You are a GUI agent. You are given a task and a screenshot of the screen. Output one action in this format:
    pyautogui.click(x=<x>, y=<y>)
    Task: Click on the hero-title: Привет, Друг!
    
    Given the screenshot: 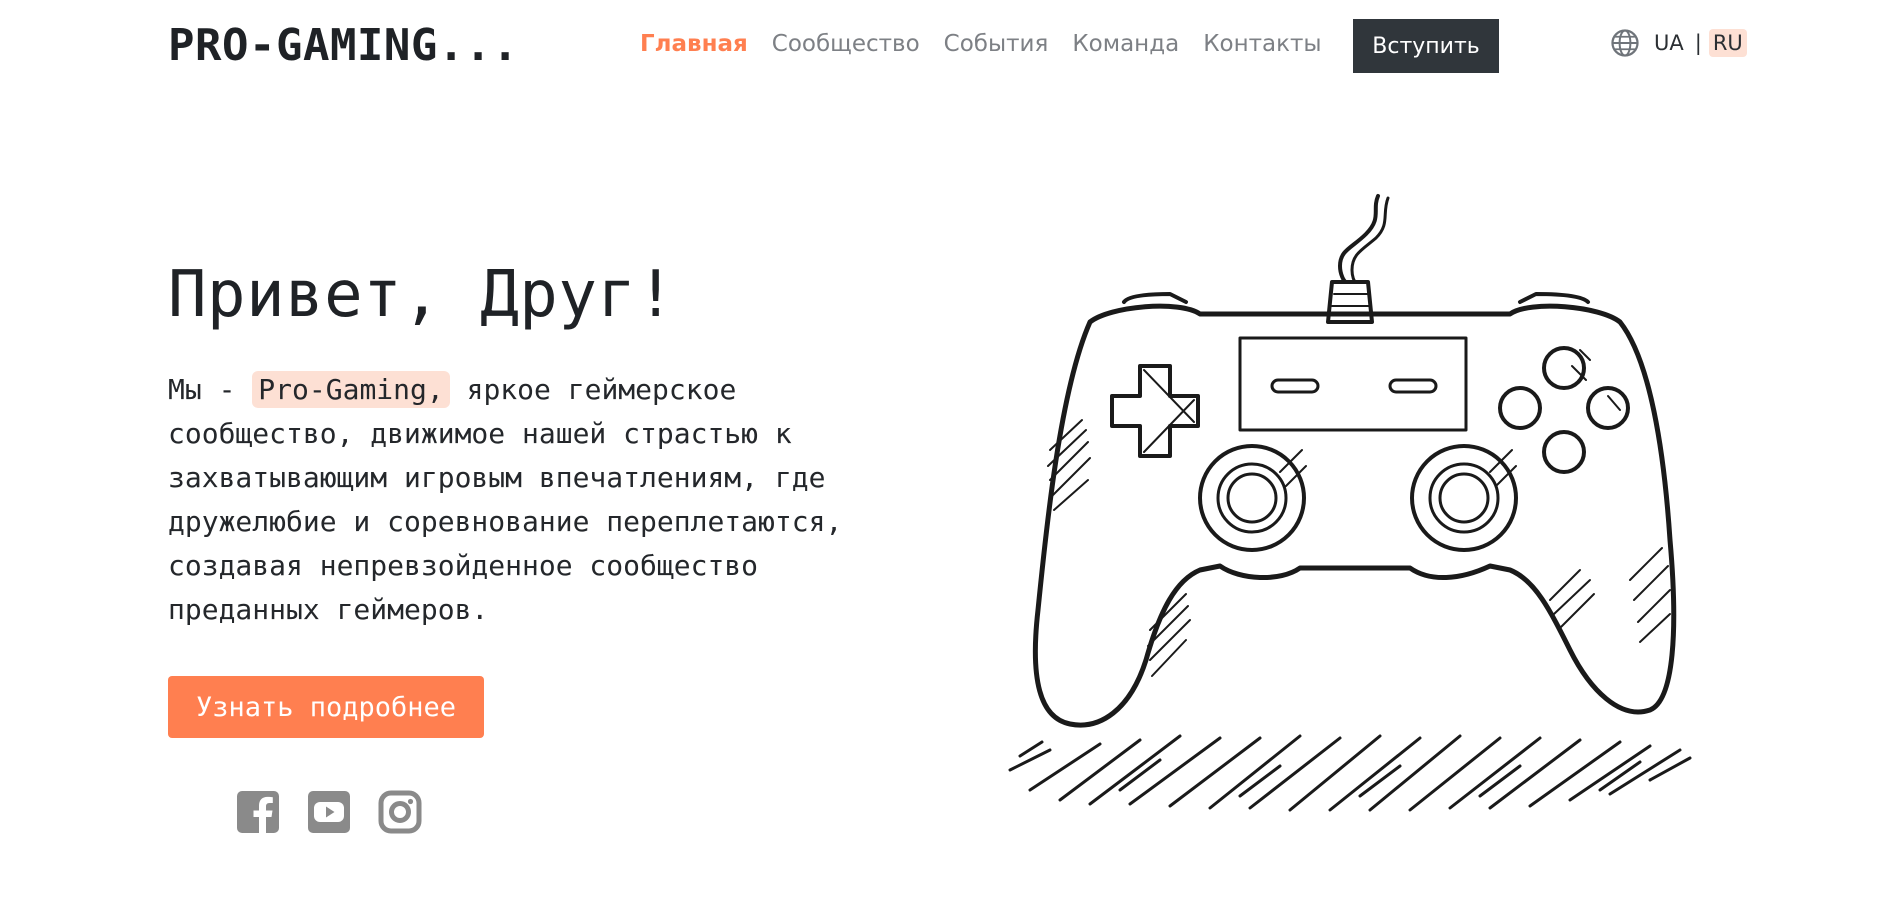 What is the action you would take?
    pyautogui.click(x=422, y=295)
    